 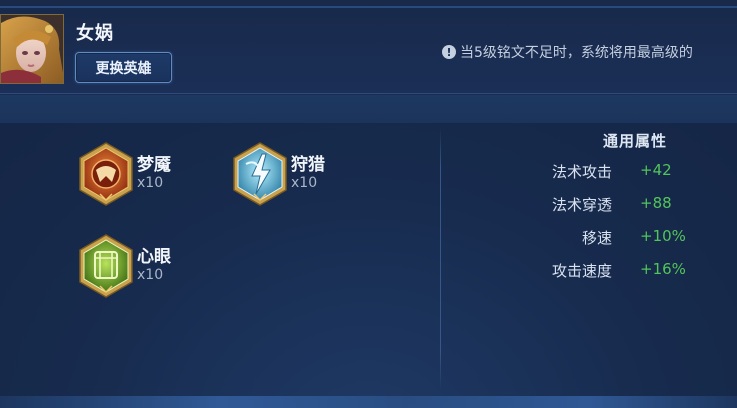 I want to click on attribute-label: 法术攻击, so click(x=581, y=172).